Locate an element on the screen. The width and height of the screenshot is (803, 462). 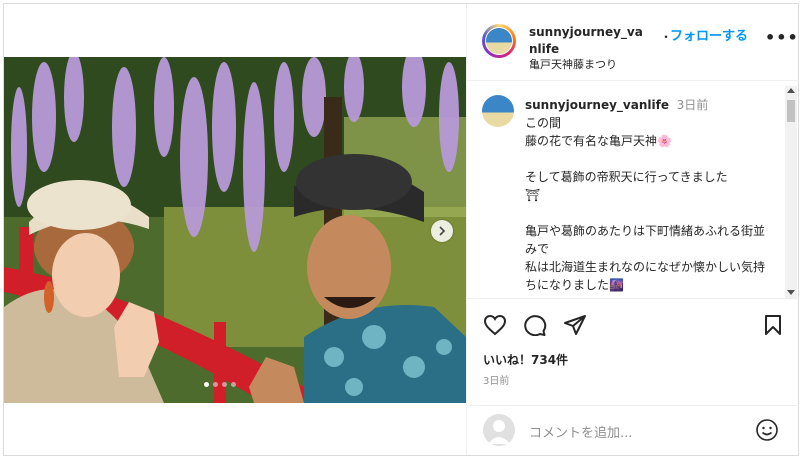
next-photo-button is located at coordinates (442, 231).